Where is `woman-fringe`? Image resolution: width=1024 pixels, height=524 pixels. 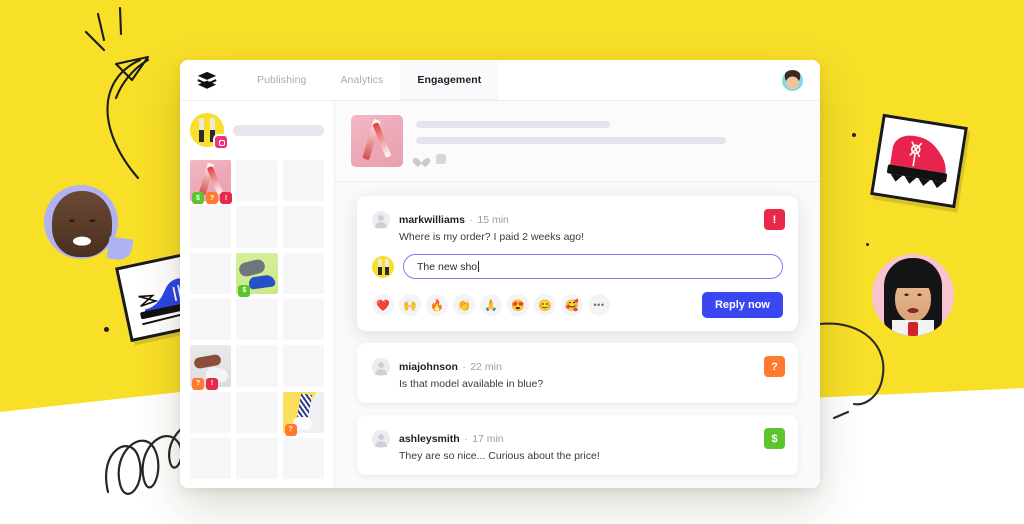 woman-fringe is located at coordinates (913, 280).